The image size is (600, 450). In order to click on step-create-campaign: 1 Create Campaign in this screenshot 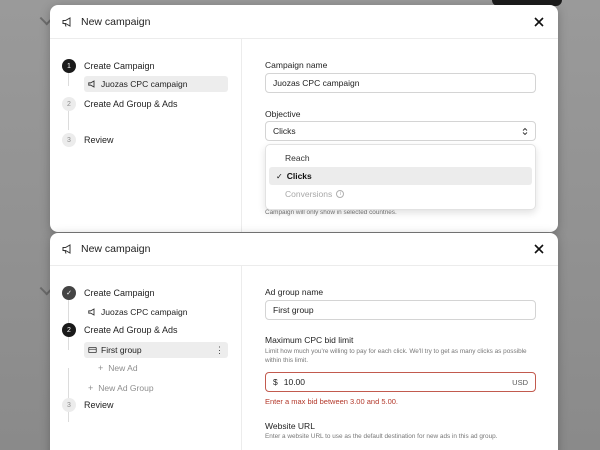, I will do `click(108, 66)`.